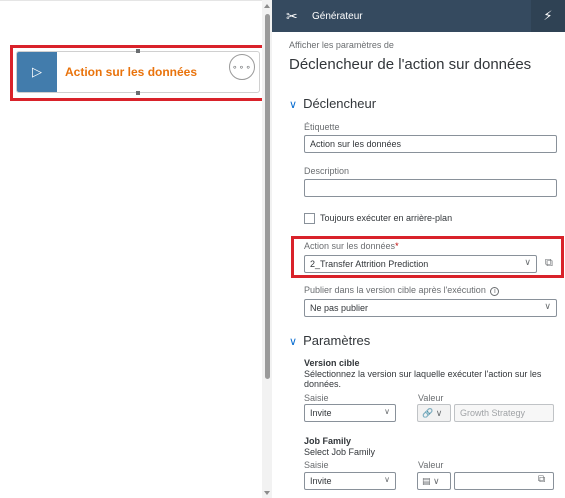 This screenshot has height=498, width=565. I want to click on scrollbar-thumb, so click(267, 196).